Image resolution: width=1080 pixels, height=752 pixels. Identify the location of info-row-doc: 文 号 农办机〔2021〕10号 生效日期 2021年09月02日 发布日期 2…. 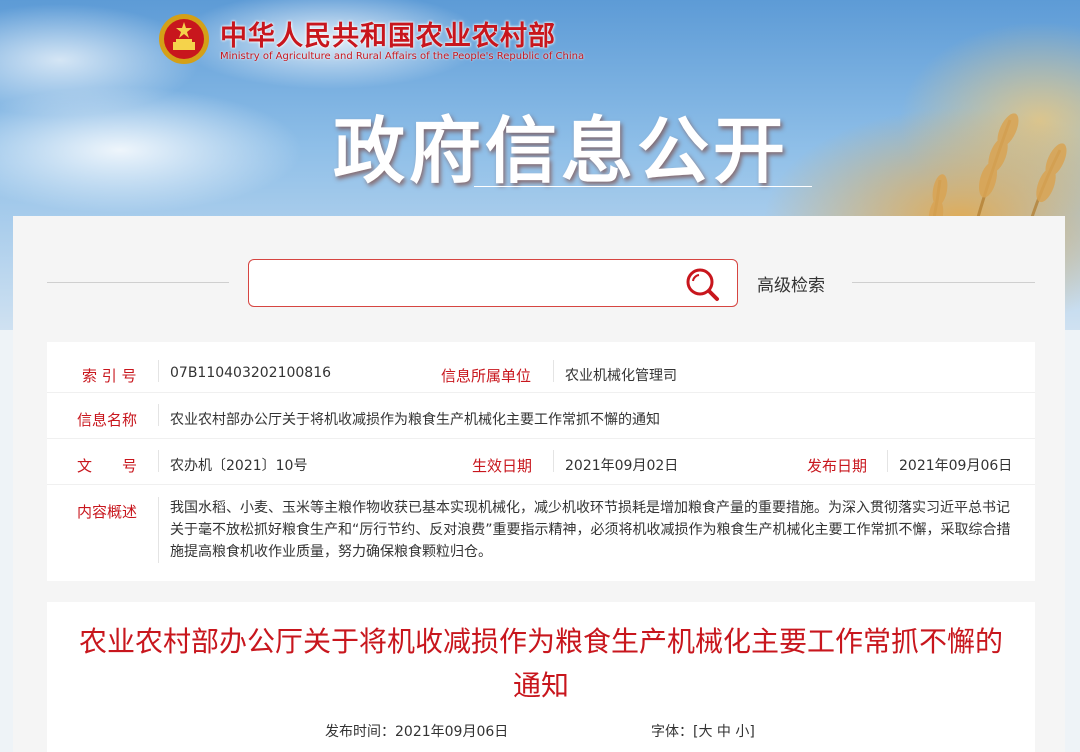
(541, 461).